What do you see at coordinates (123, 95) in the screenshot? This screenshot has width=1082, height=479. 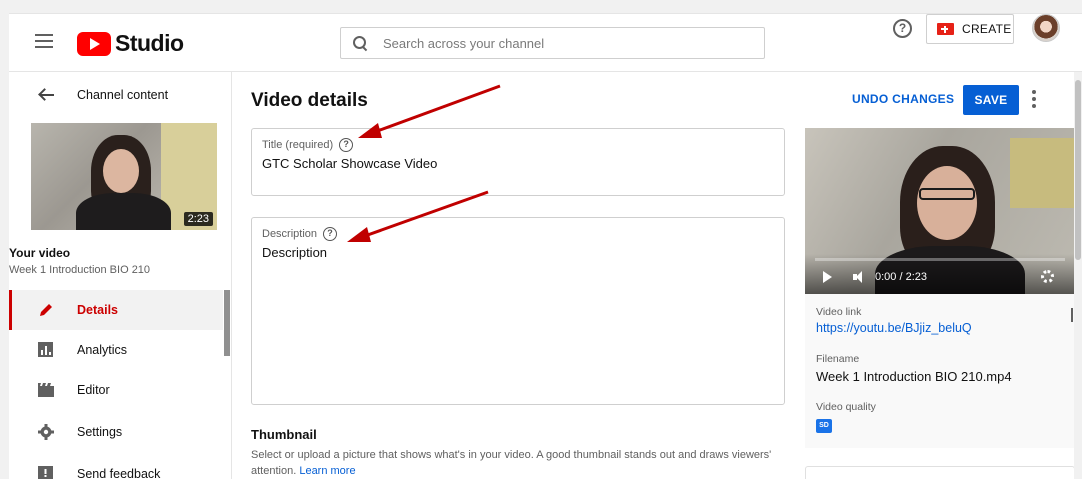 I see `back-label: Channel content` at bounding box center [123, 95].